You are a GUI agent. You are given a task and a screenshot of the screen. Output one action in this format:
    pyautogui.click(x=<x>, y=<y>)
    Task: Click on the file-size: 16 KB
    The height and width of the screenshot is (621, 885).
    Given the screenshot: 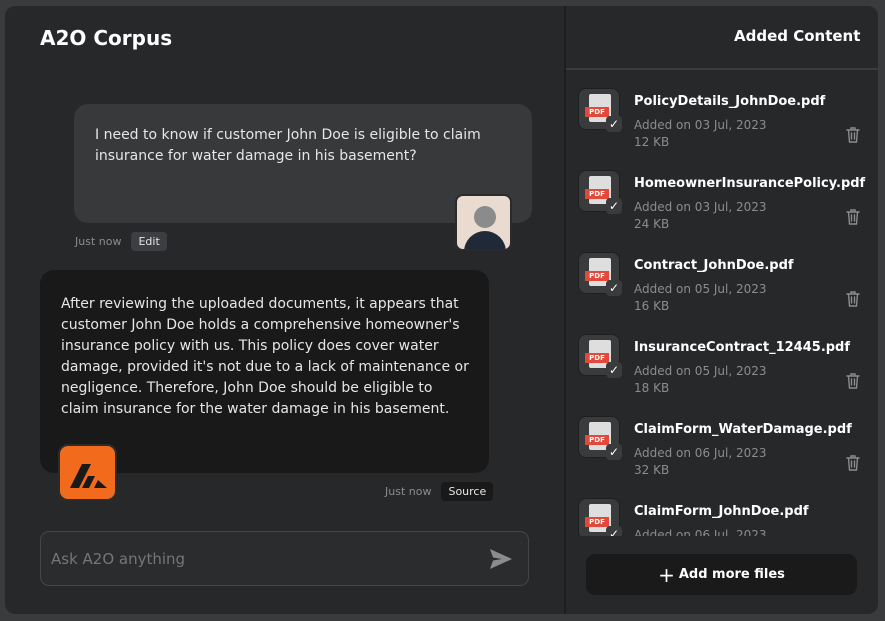 What is the action you would take?
    pyautogui.click(x=652, y=306)
    